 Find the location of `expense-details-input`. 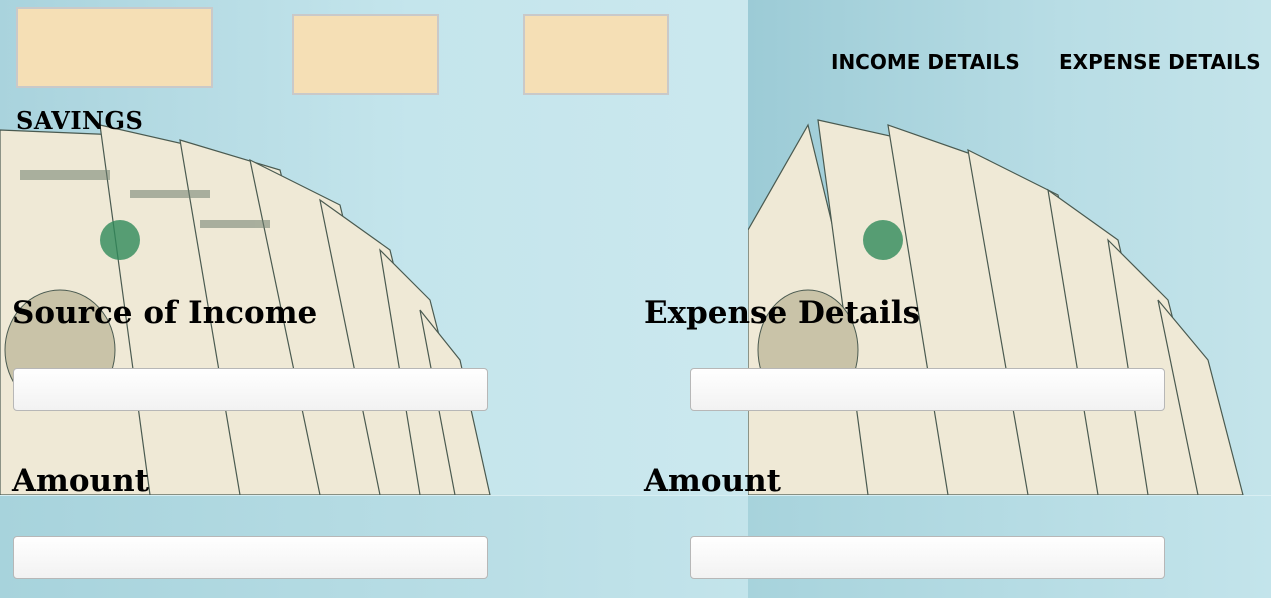

expense-details-input is located at coordinates (927, 389).